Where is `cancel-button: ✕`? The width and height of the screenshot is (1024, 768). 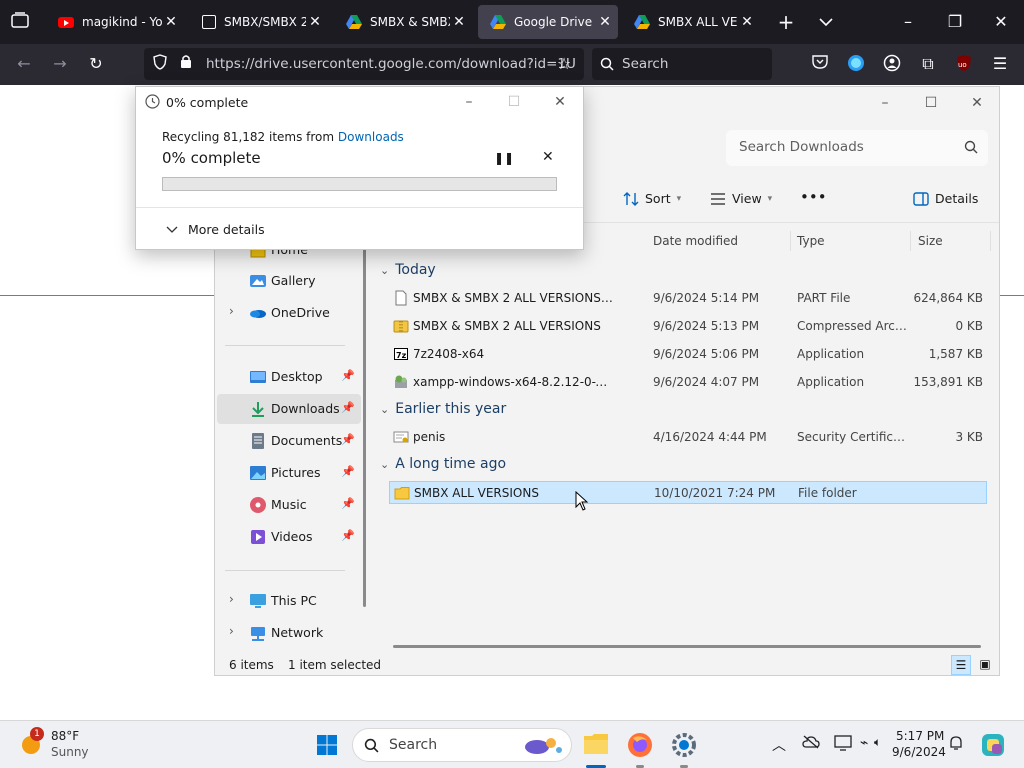 cancel-button: ✕ is located at coordinates (548, 157).